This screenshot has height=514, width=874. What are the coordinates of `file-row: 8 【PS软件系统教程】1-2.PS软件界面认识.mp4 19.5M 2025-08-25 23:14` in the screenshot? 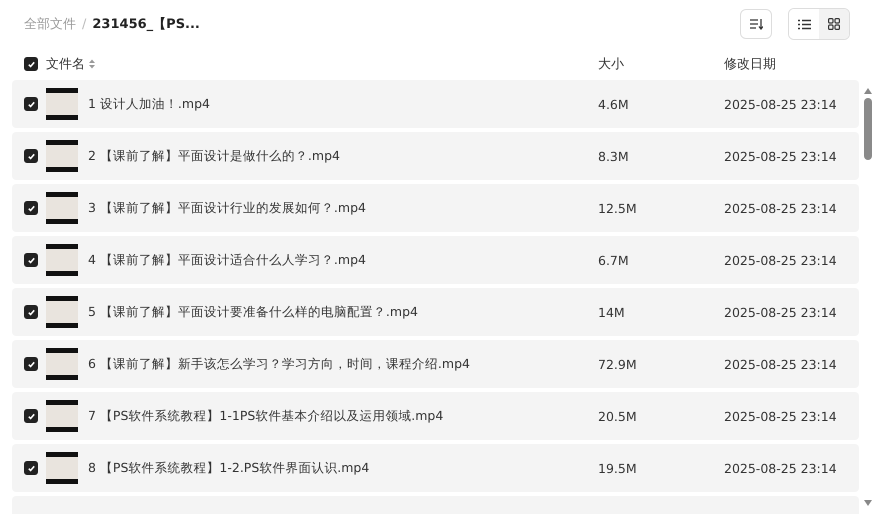 It's located at (435, 468).